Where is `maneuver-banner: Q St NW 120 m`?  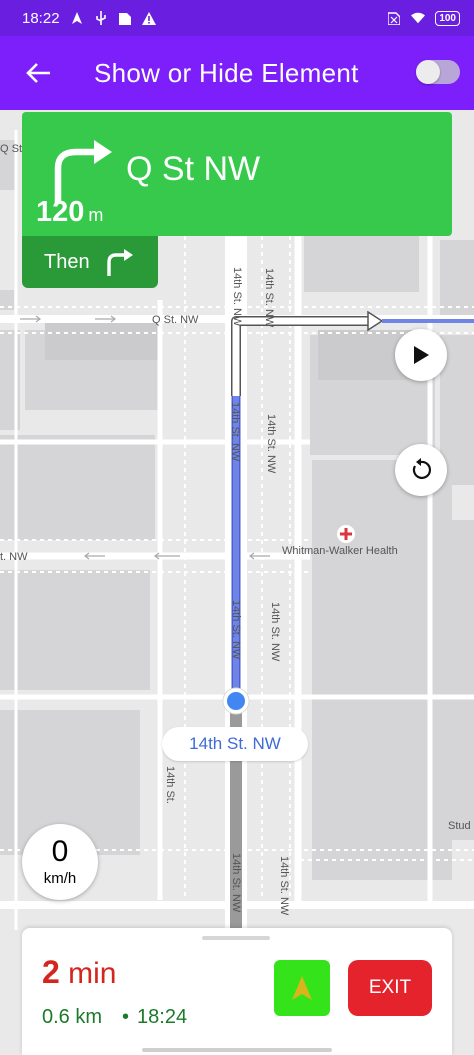
maneuver-banner: Q St NW 120 m is located at coordinates (237, 174).